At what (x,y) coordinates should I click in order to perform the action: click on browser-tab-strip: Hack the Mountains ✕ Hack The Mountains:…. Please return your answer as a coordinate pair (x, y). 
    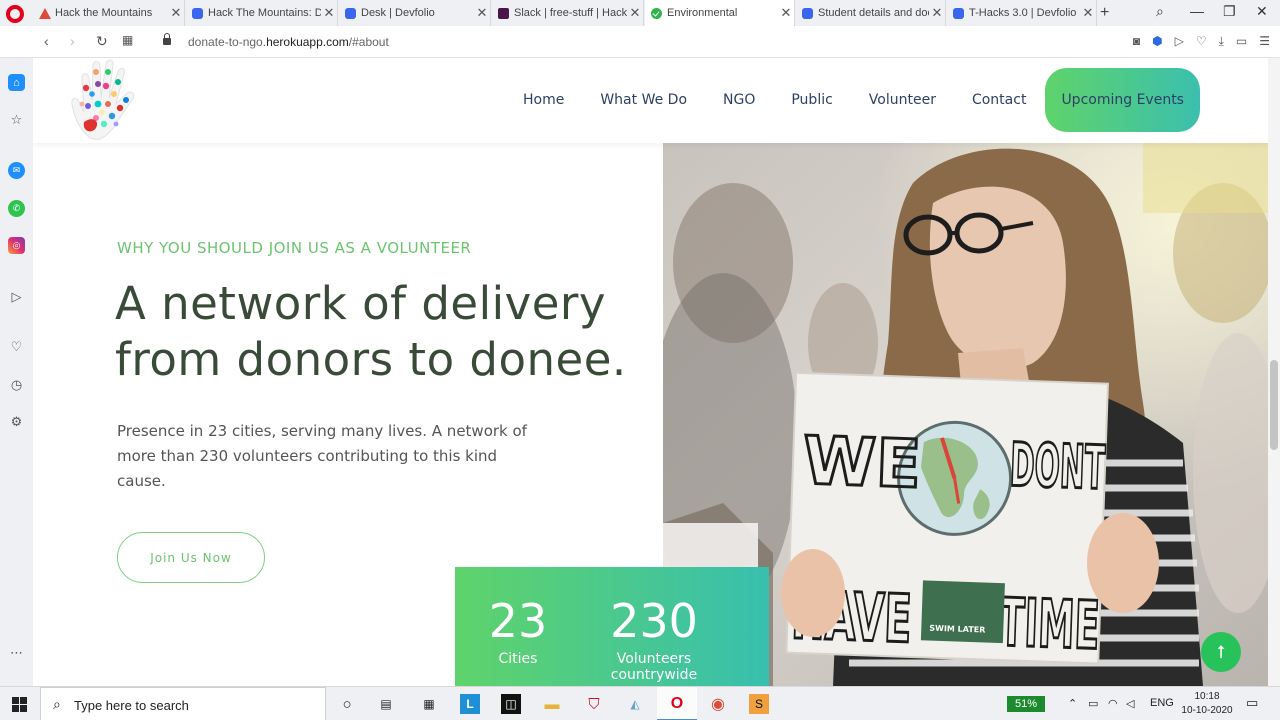
    Looking at the image, I should click on (640, 13).